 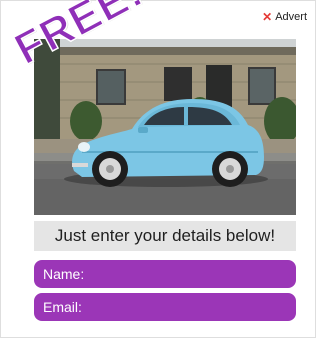 What do you see at coordinates (291, 17) in the screenshot?
I see `close-advert-label: Advert` at bounding box center [291, 17].